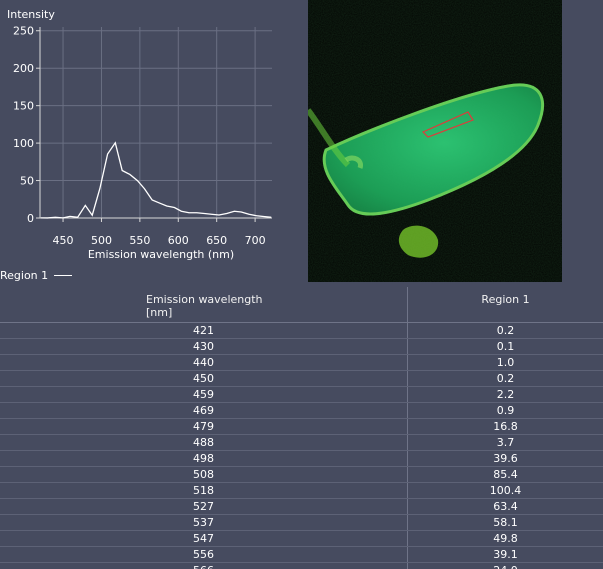 The height and width of the screenshot is (569, 603). What do you see at coordinates (204, 410) in the screenshot?
I see `cell-wavelength: 469` at bounding box center [204, 410].